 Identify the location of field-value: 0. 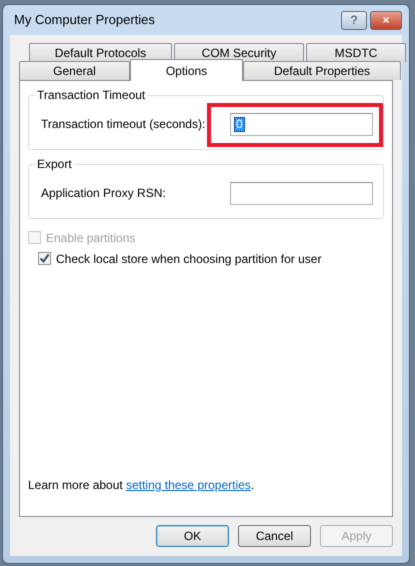
(239, 124).